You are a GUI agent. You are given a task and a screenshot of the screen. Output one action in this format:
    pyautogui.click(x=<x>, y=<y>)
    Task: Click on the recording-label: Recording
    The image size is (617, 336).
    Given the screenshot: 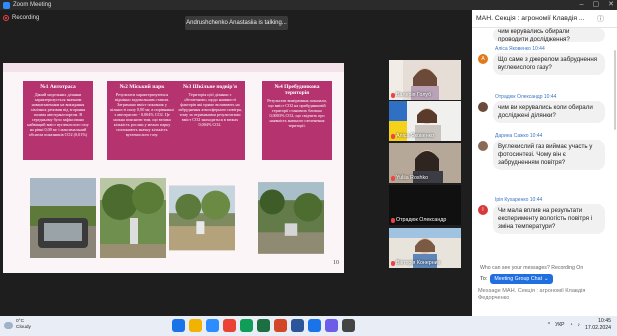 What is the action you would take?
    pyautogui.click(x=26, y=18)
    